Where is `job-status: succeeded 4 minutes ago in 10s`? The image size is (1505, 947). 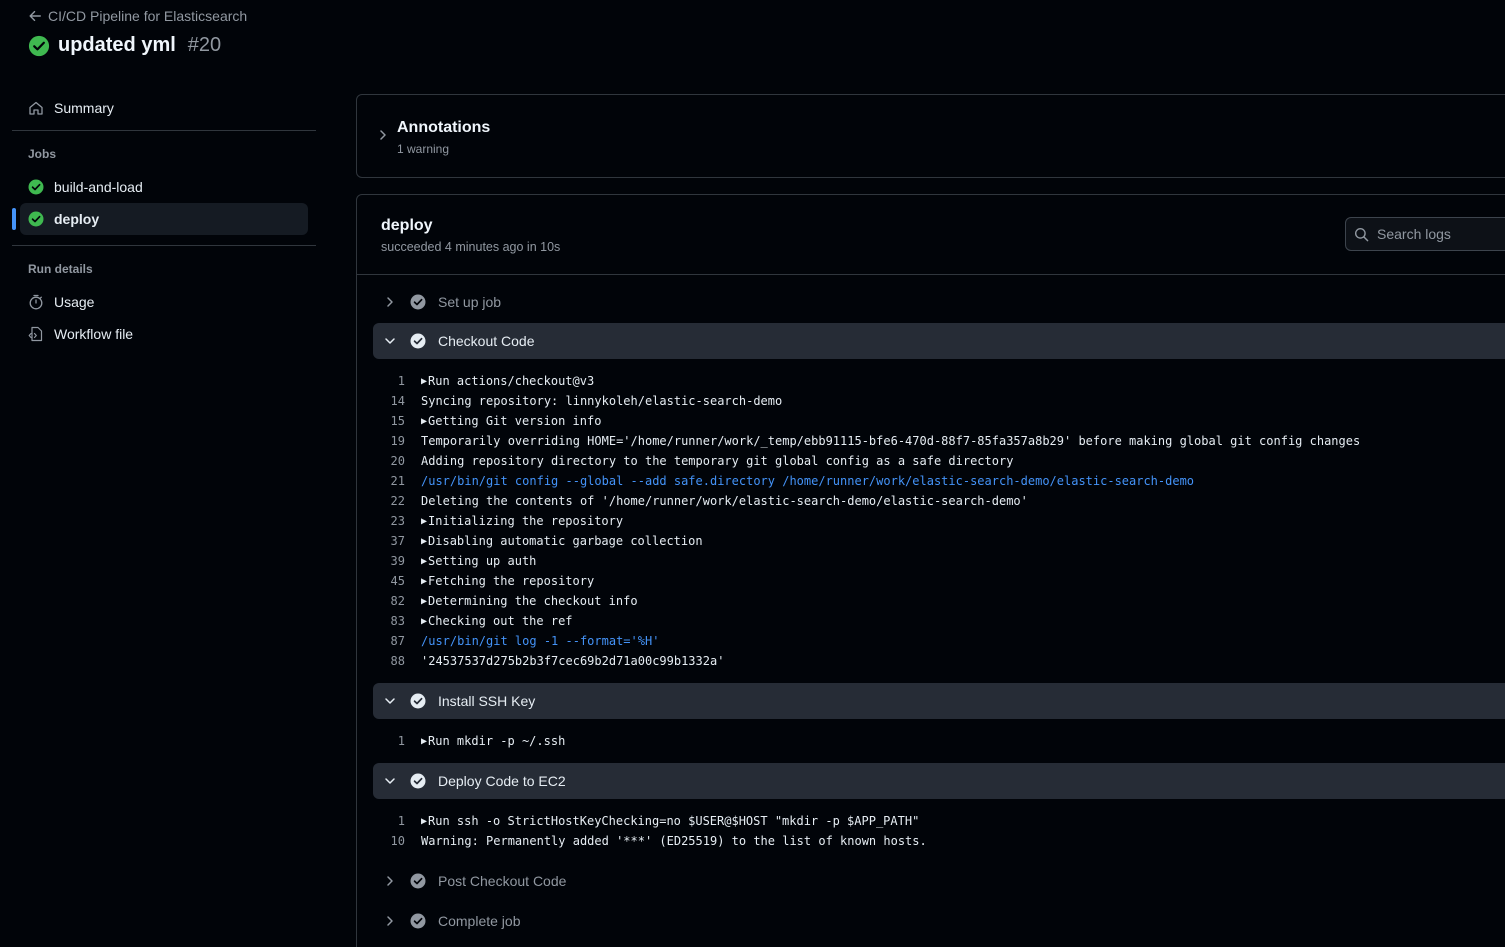 job-status: succeeded 4 minutes ago in 10s is located at coordinates (471, 247).